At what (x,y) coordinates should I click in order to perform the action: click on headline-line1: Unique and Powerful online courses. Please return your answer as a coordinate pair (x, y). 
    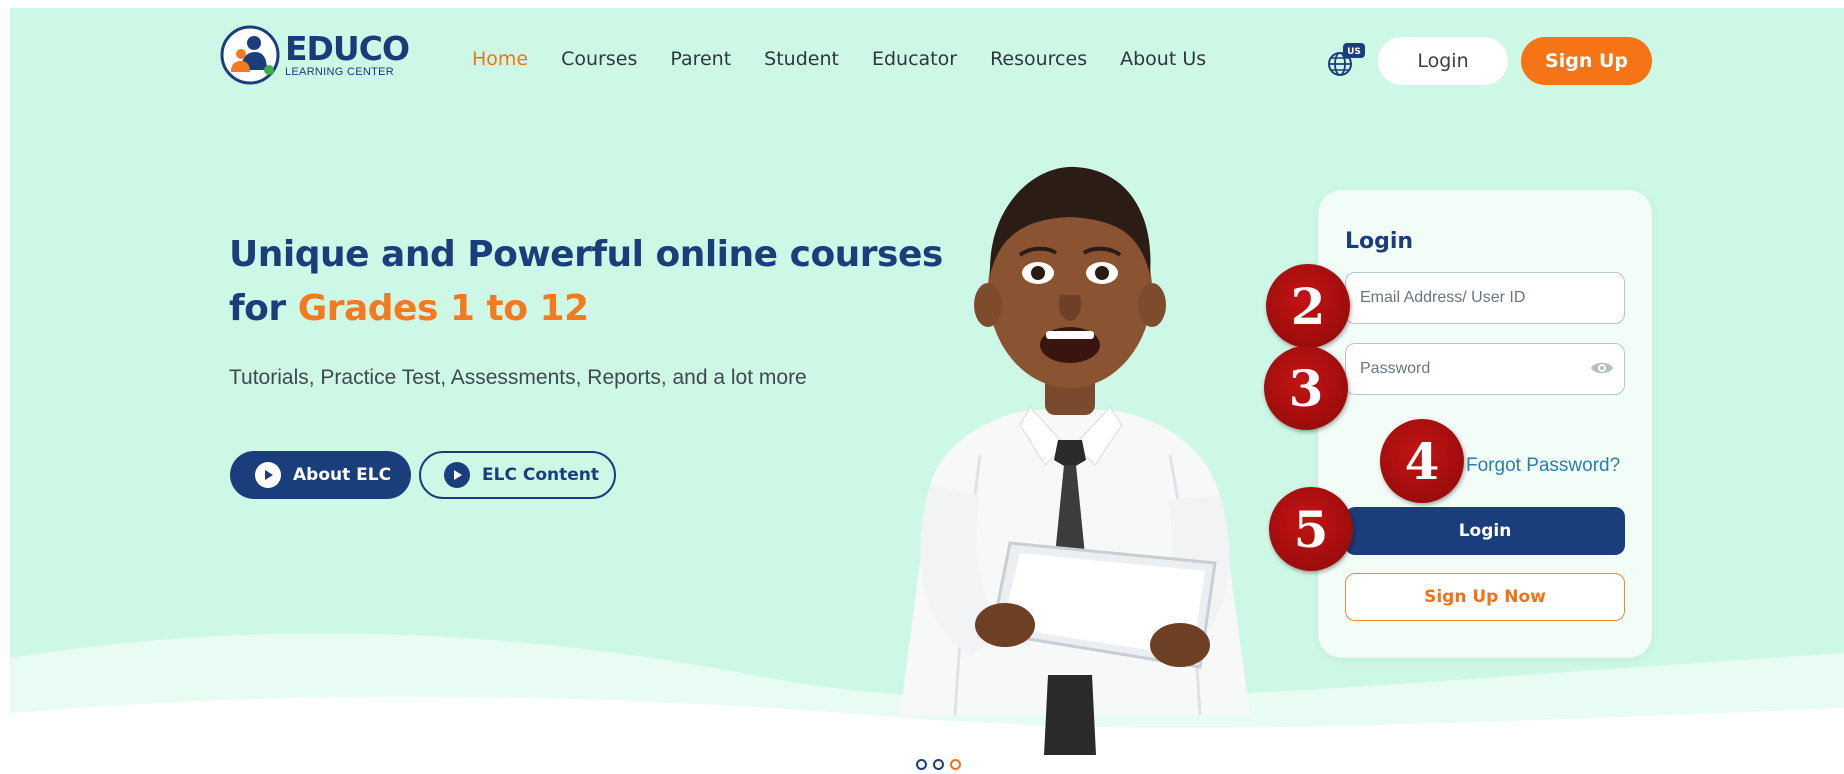
    Looking at the image, I should click on (586, 254).